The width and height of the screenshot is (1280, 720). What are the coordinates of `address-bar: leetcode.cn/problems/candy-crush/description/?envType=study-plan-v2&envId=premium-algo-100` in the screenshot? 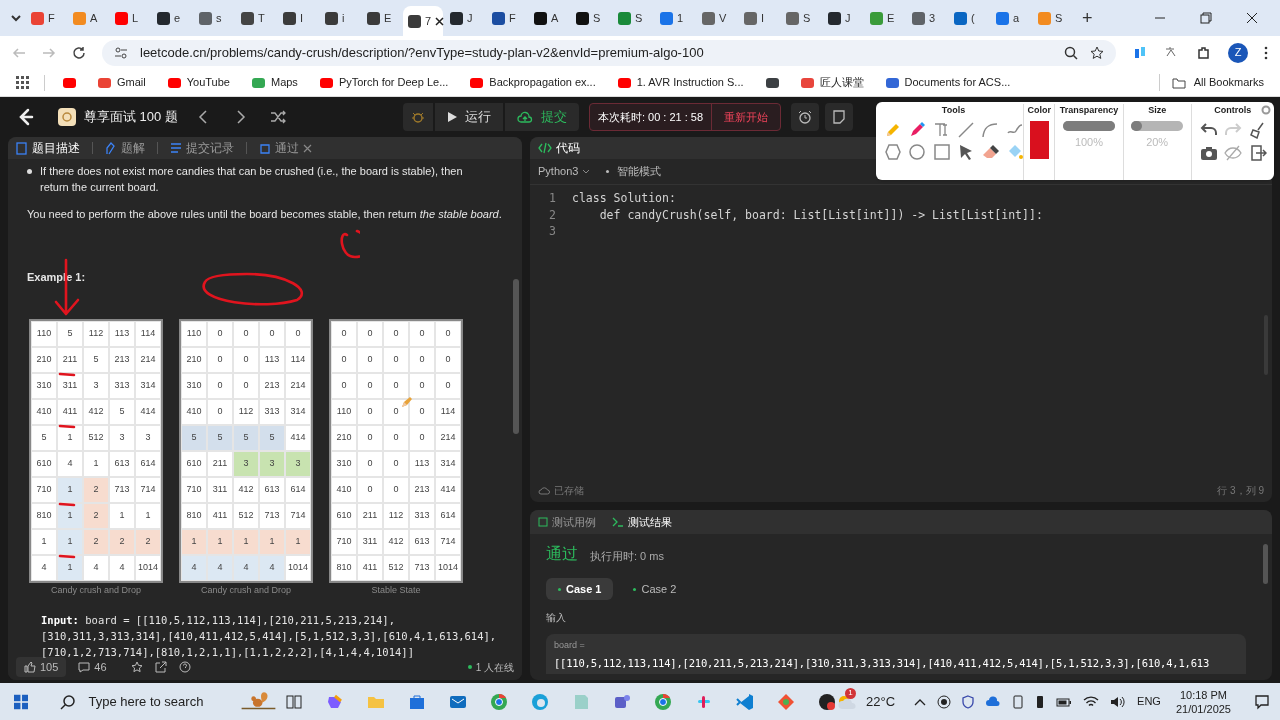 It's located at (609, 52).